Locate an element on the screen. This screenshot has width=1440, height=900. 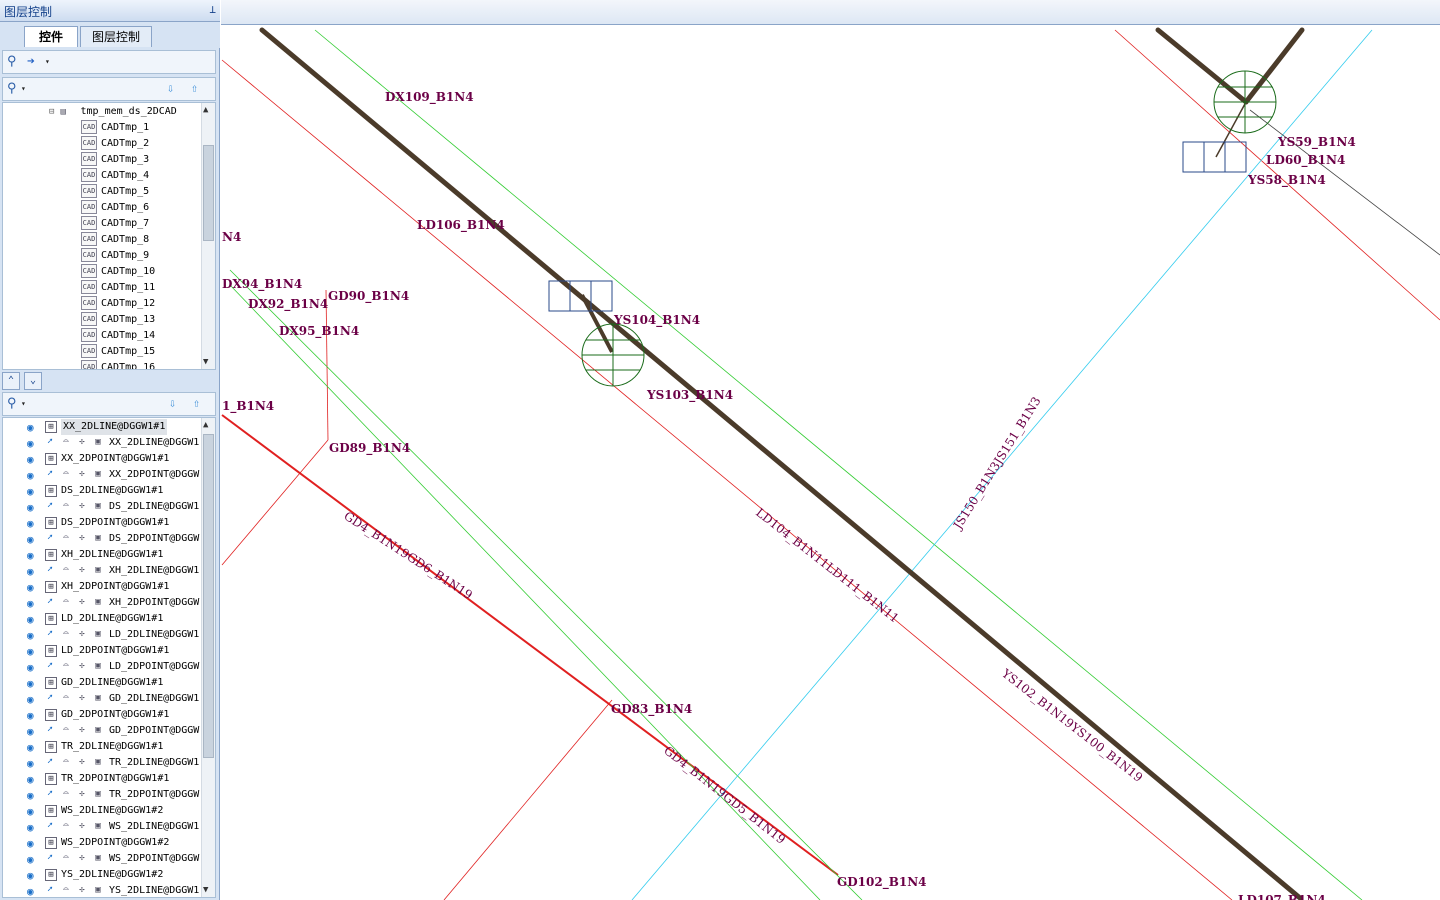
layer-row: ◉ ➚ ⌓ ✢ ▣ GD_2DLINE@DGGW1 is located at coordinates (102, 699).